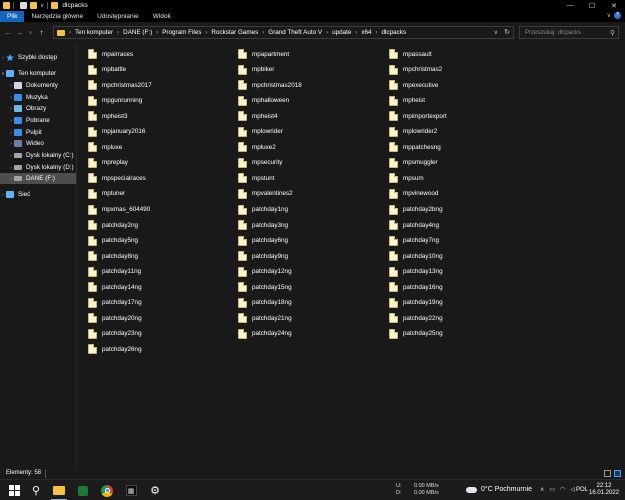  What do you see at coordinates (617, 15) in the screenshot?
I see `help-icon: ?` at bounding box center [617, 15].